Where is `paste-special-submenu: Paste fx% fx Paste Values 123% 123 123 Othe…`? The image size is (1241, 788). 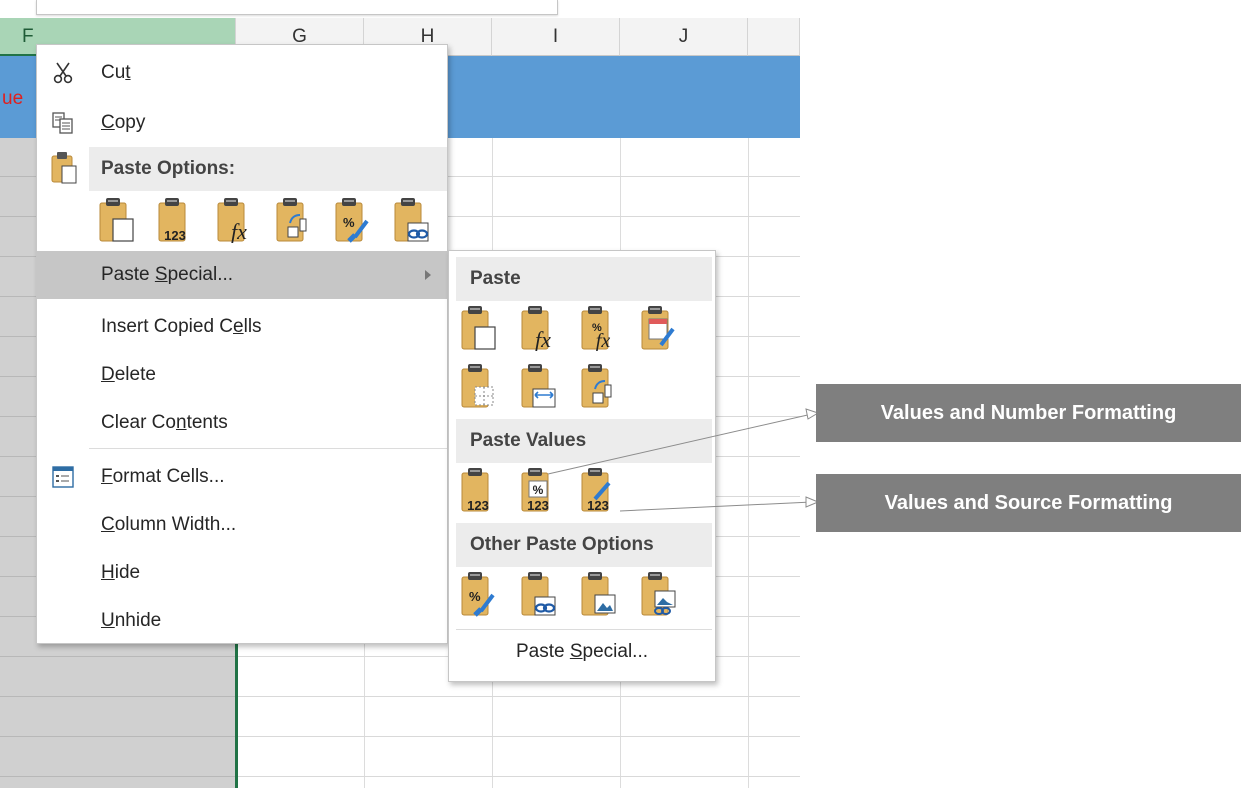
paste-special-submenu: Paste fx% fx Paste Values 123% 123 123 Othe… is located at coordinates (582, 466).